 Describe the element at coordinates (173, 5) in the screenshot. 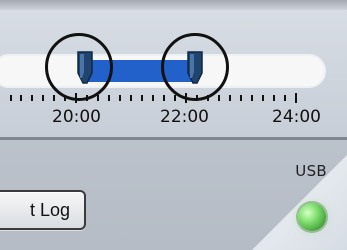

I see `timeline-panel-shadow` at that location.